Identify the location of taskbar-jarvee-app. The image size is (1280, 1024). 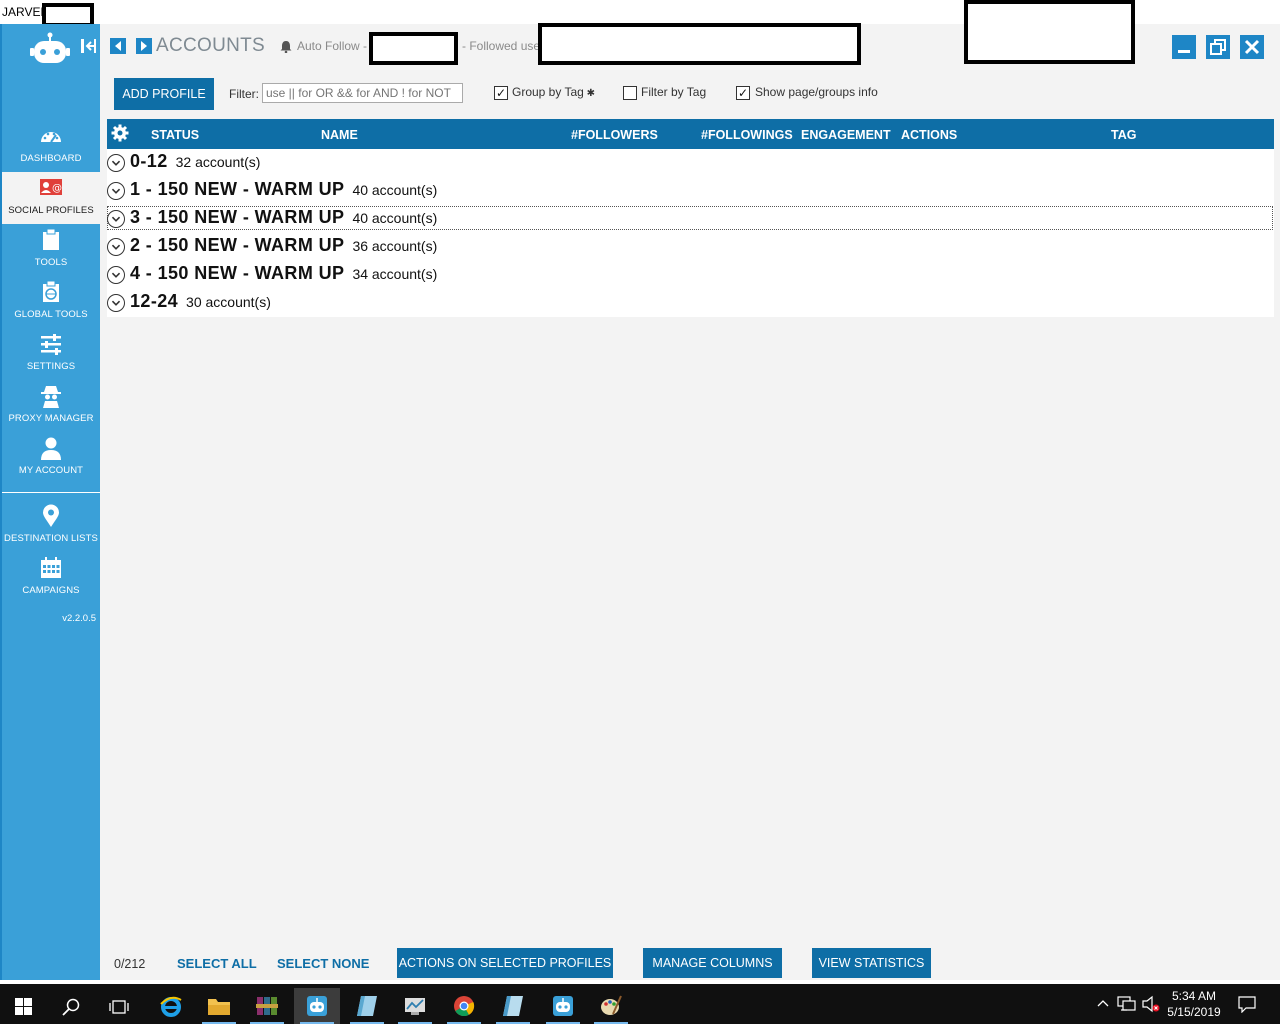
(317, 1006).